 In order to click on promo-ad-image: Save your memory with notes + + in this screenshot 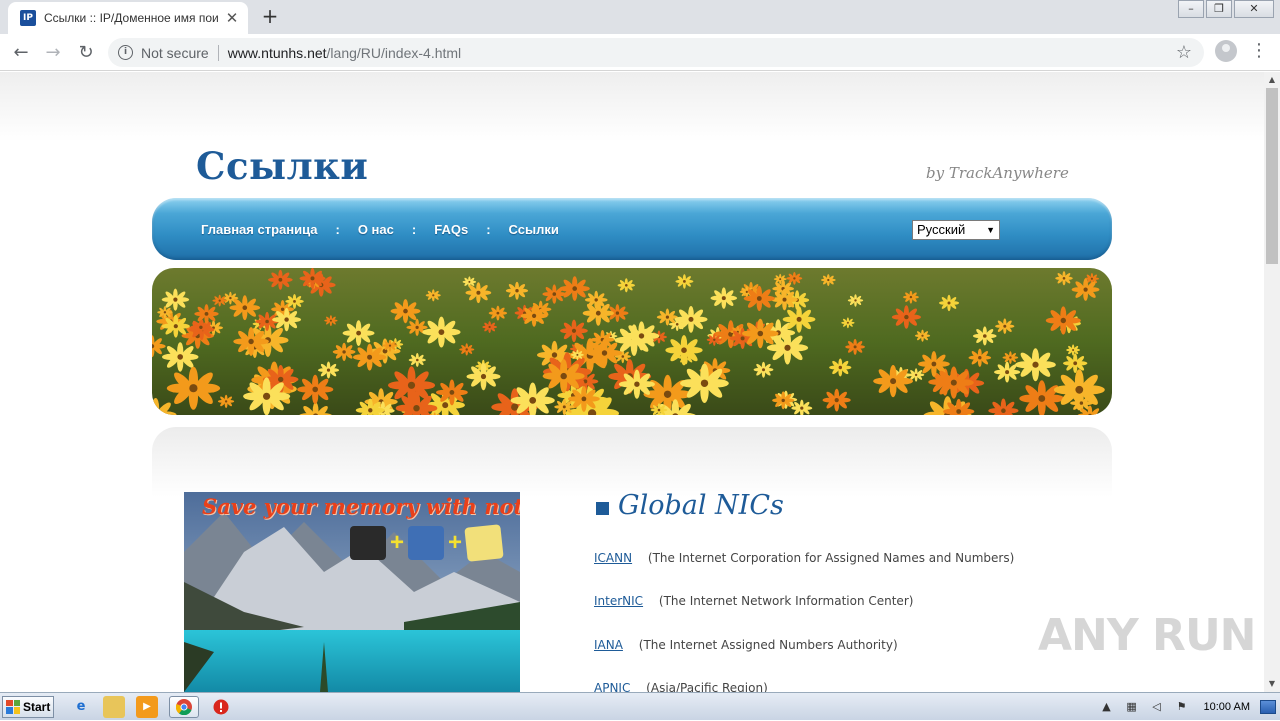, I will do `click(352, 592)`.